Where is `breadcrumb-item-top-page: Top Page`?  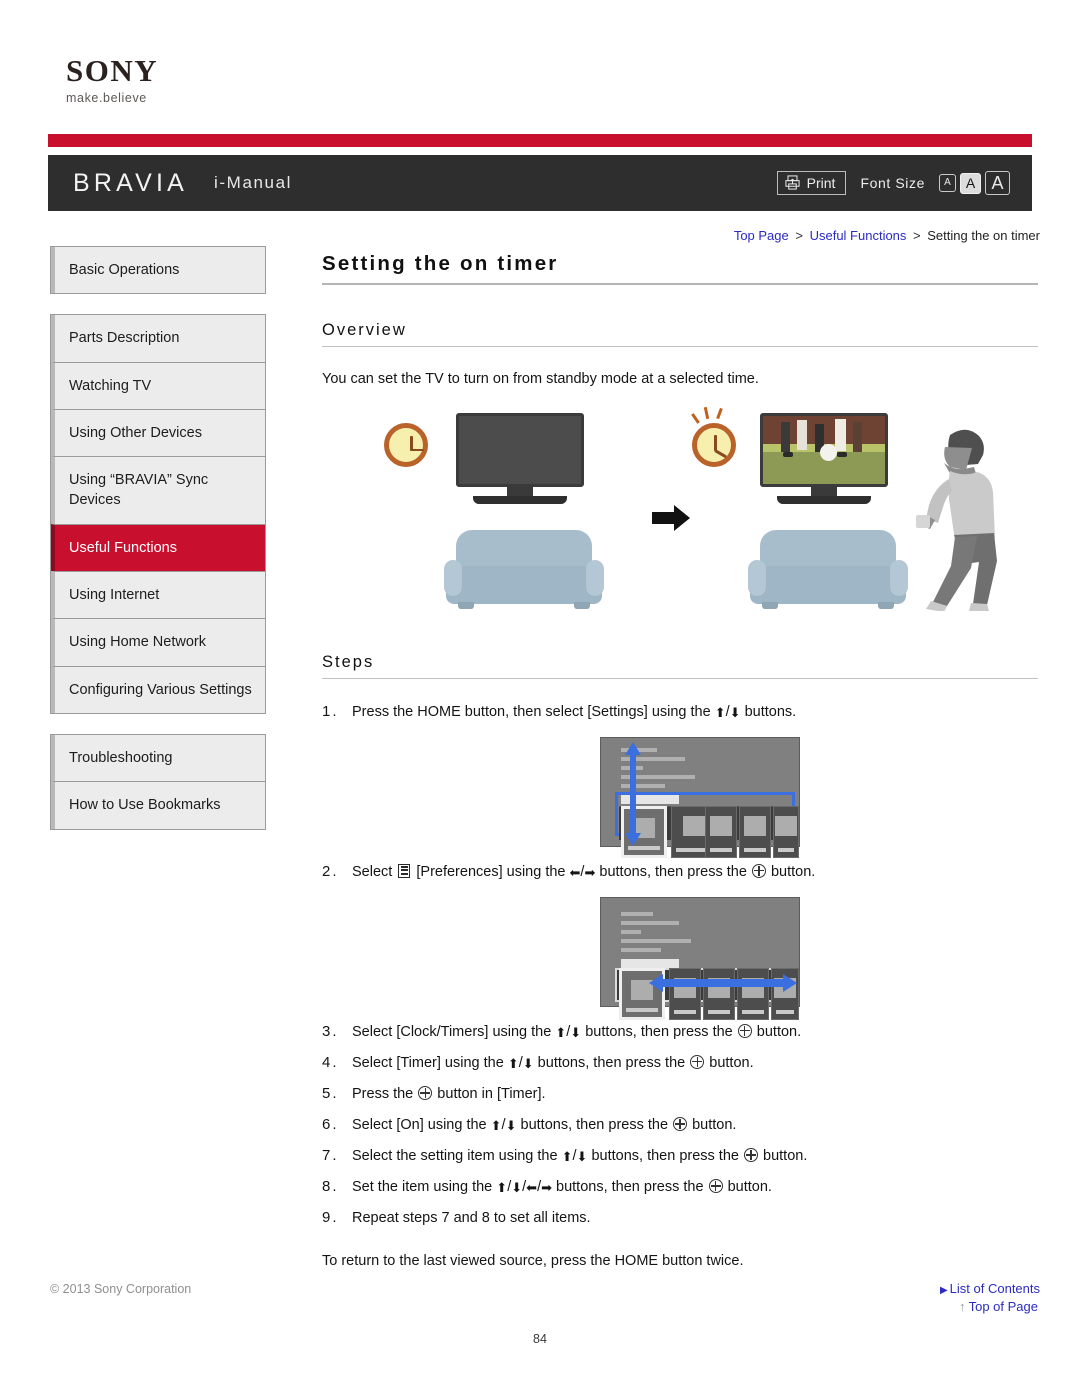
breadcrumb-item-top-page: Top Page is located at coordinates (761, 235).